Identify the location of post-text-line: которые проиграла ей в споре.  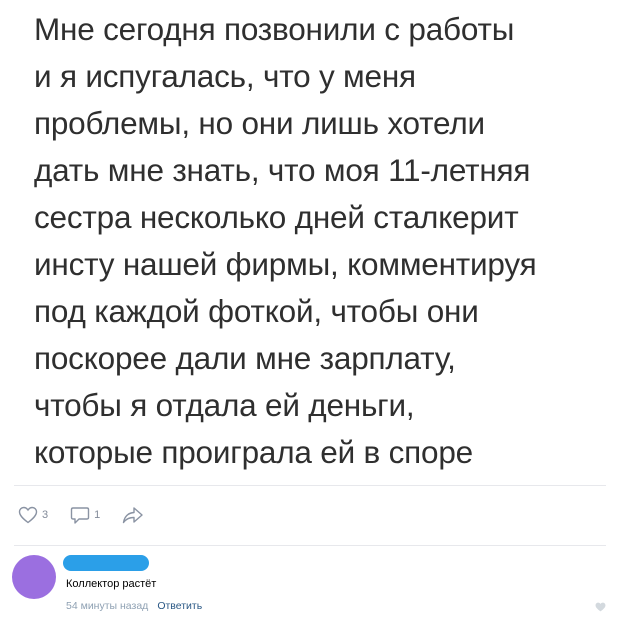
(253, 452).